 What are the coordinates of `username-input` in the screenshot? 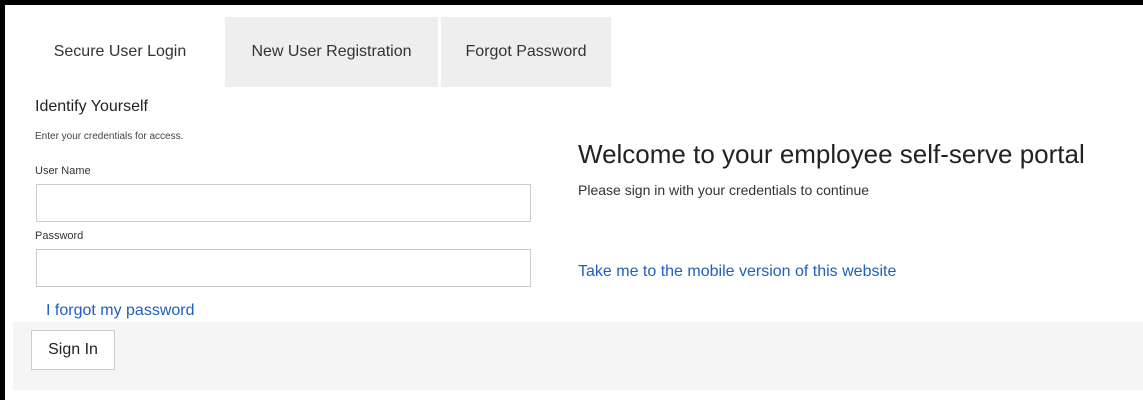 It's located at (283, 203).